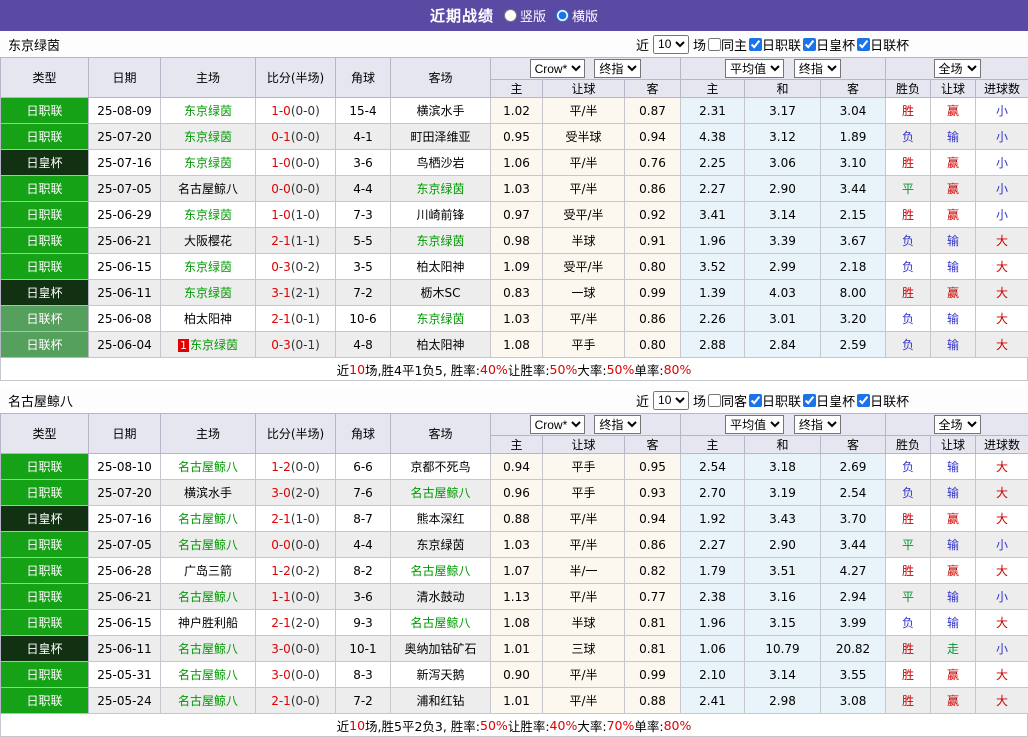  Describe the element at coordinates (584, 597) in the screenshot. I see `odds-handicap-cell: 平/半` at that location.